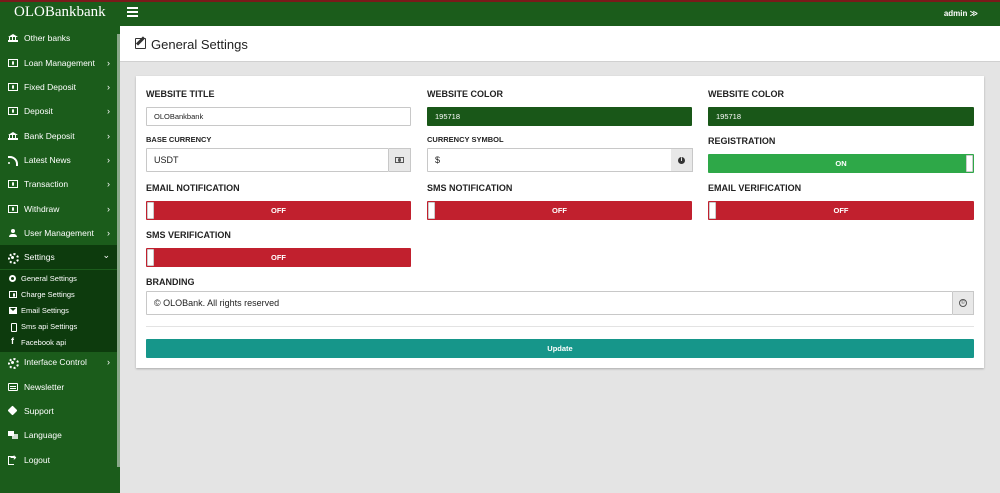  What do you see at coordinates (45, 310) in the screenshot?
I see `submenu-item-label: Email Settings` at bounding box center [45, 310].